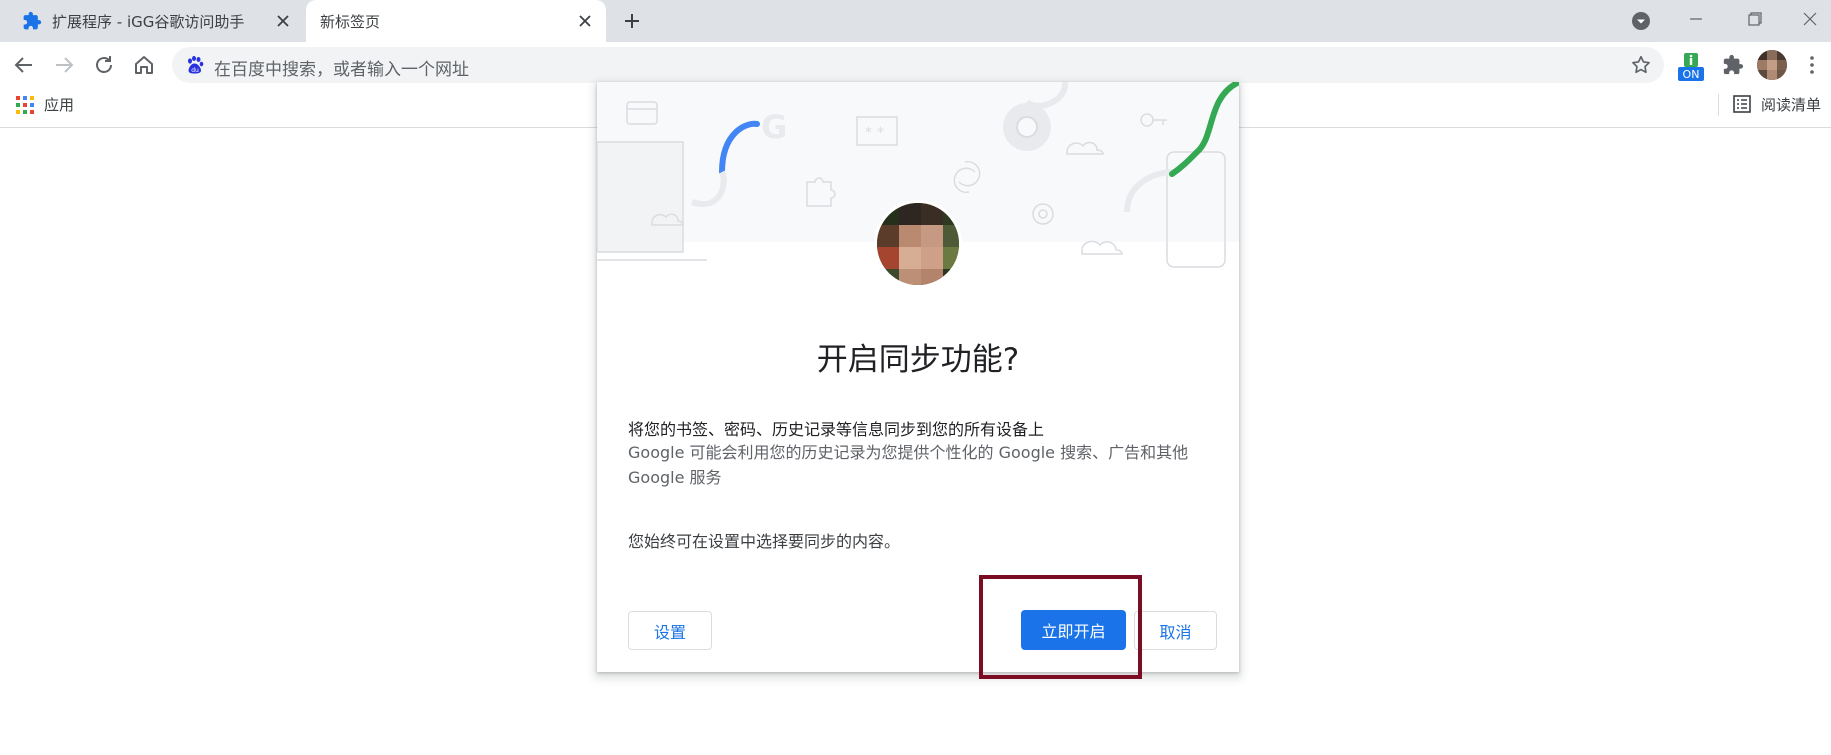  What do you see at coordinates (350, 22) in the screenshot?
I see `tab-title: 新标签页` at bounding box center [350, 22].